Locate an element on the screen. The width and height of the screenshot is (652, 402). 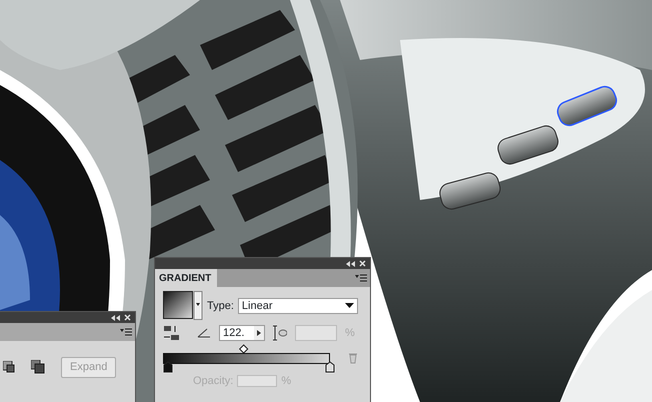
type-dropdown: Linear is located at coordinates (298, 306).